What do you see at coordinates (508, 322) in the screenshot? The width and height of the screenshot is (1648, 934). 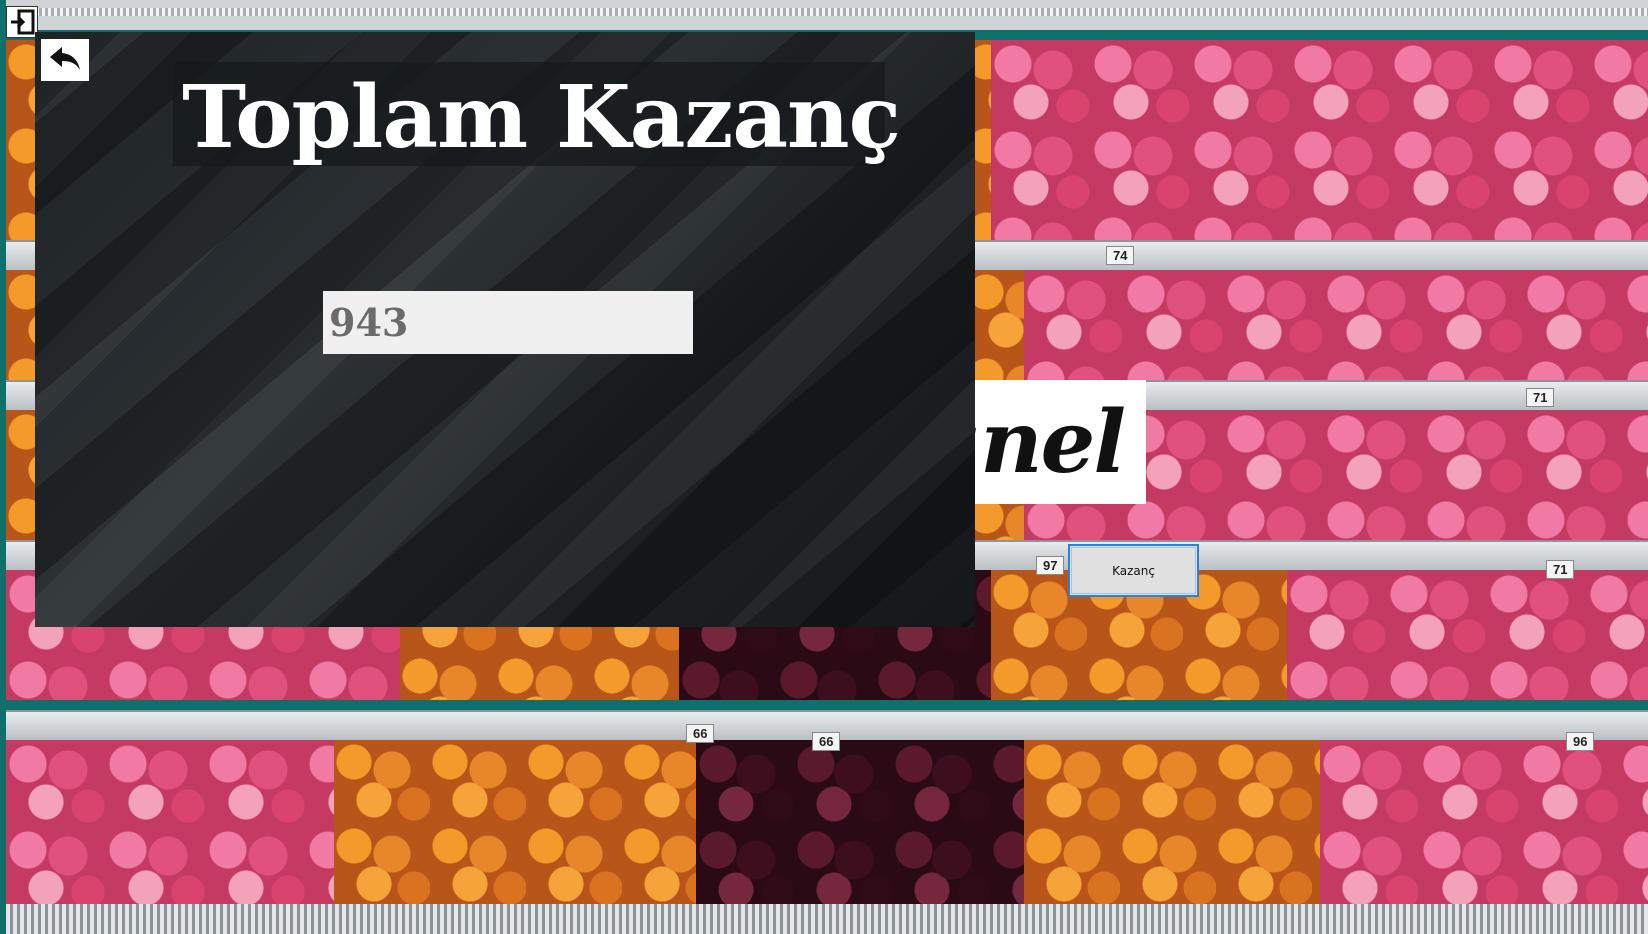 I see `total-earnings-field` at bounding box center [508, 322].